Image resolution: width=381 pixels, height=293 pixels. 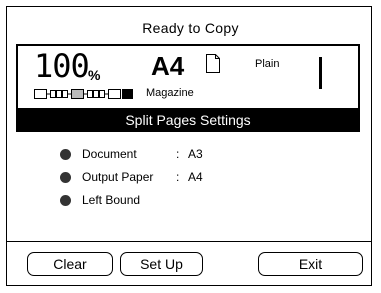 I want to click on setting-label: Left Bound, so click(x=111, y=200).